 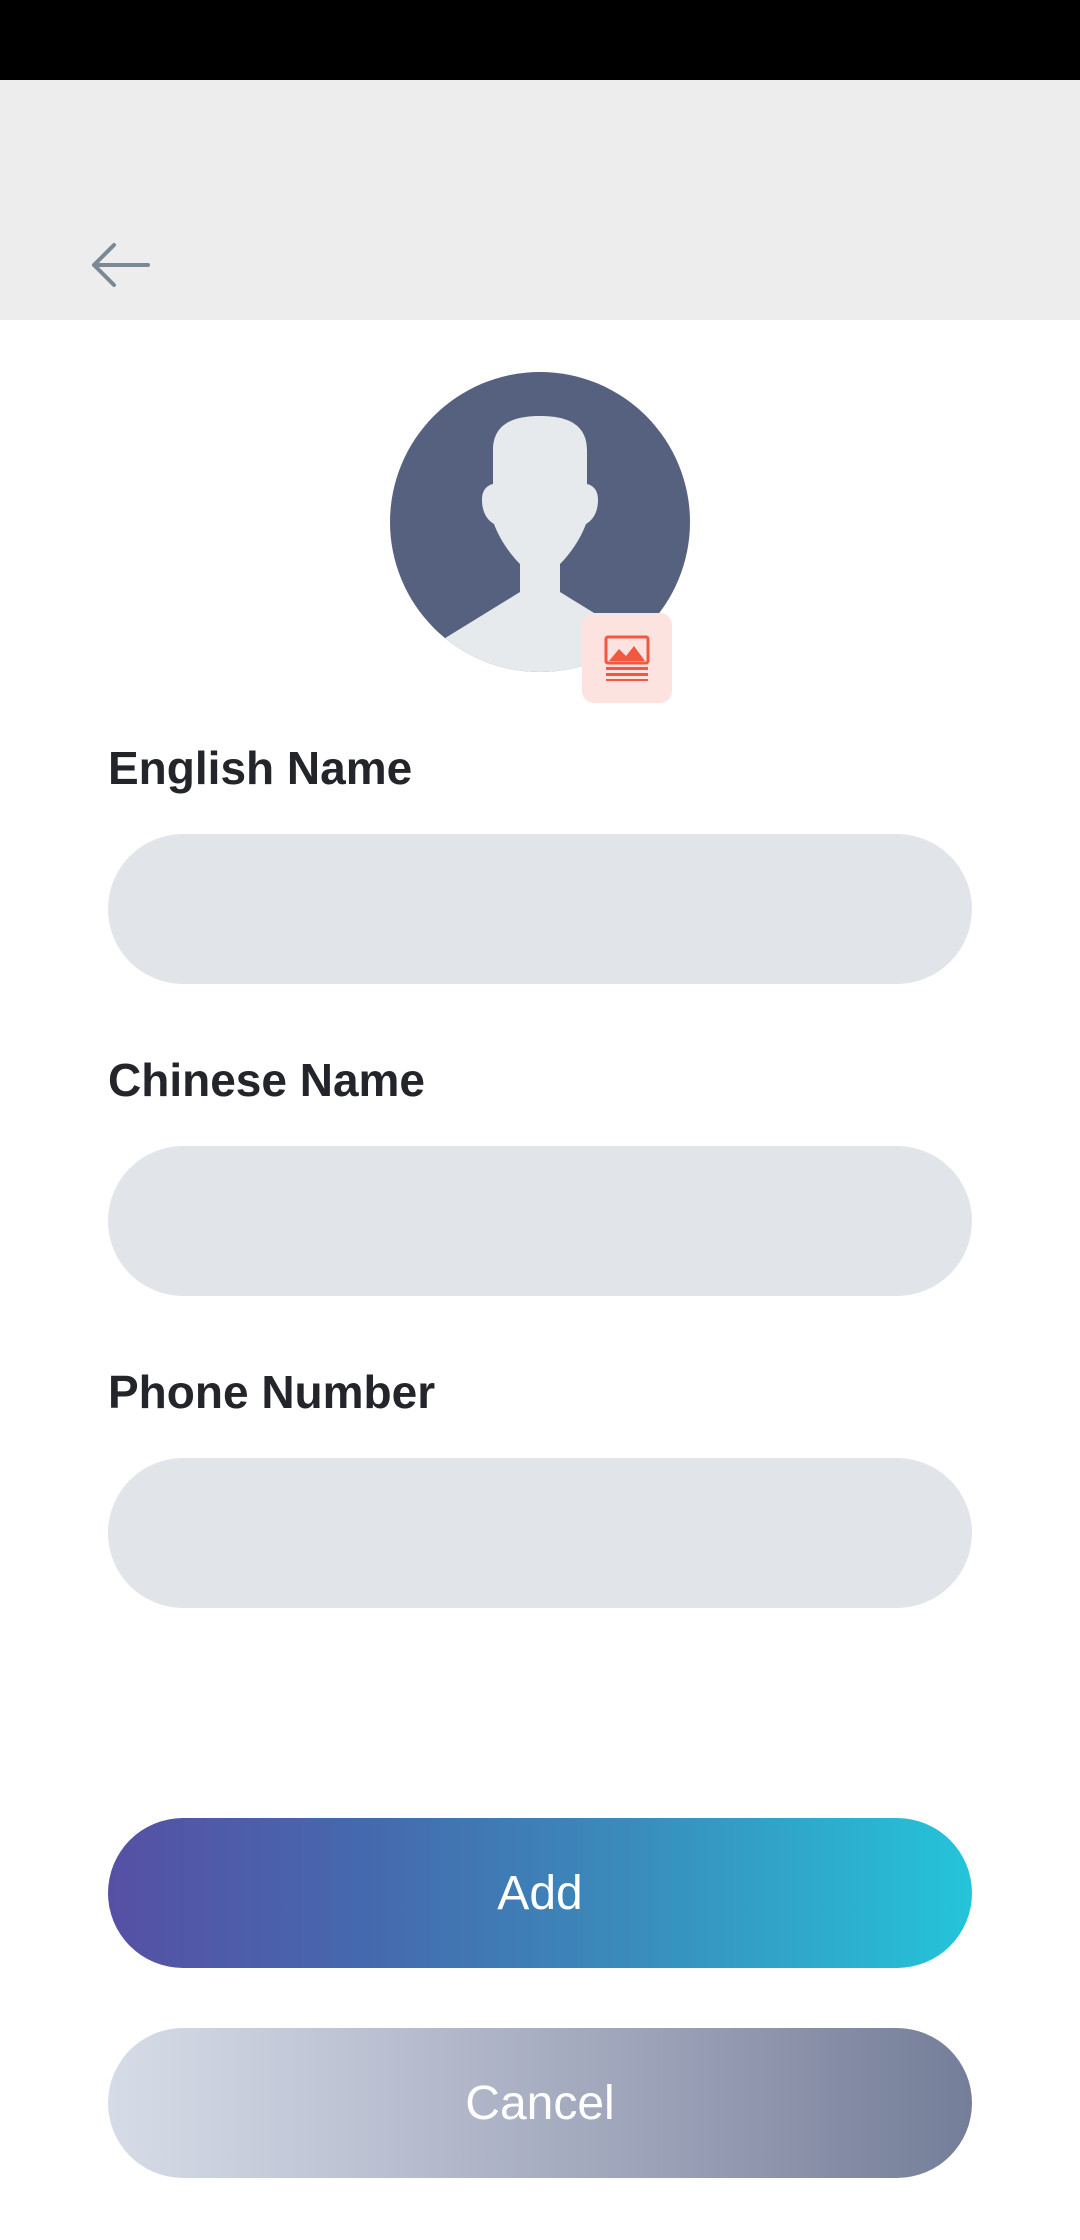 What do you see at coordinates (540, 200) in the screenshot?
I see `app-header` at bounding box center [540, 200].